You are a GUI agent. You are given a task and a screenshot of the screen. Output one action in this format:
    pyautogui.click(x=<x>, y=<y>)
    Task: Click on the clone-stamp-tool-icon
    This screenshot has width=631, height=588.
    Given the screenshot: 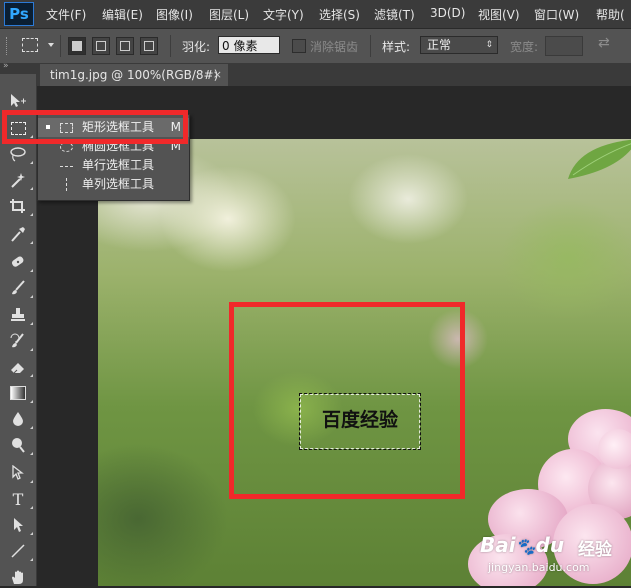 What is the action you would take?
    pyautogui.click(x=19, y=315)
    